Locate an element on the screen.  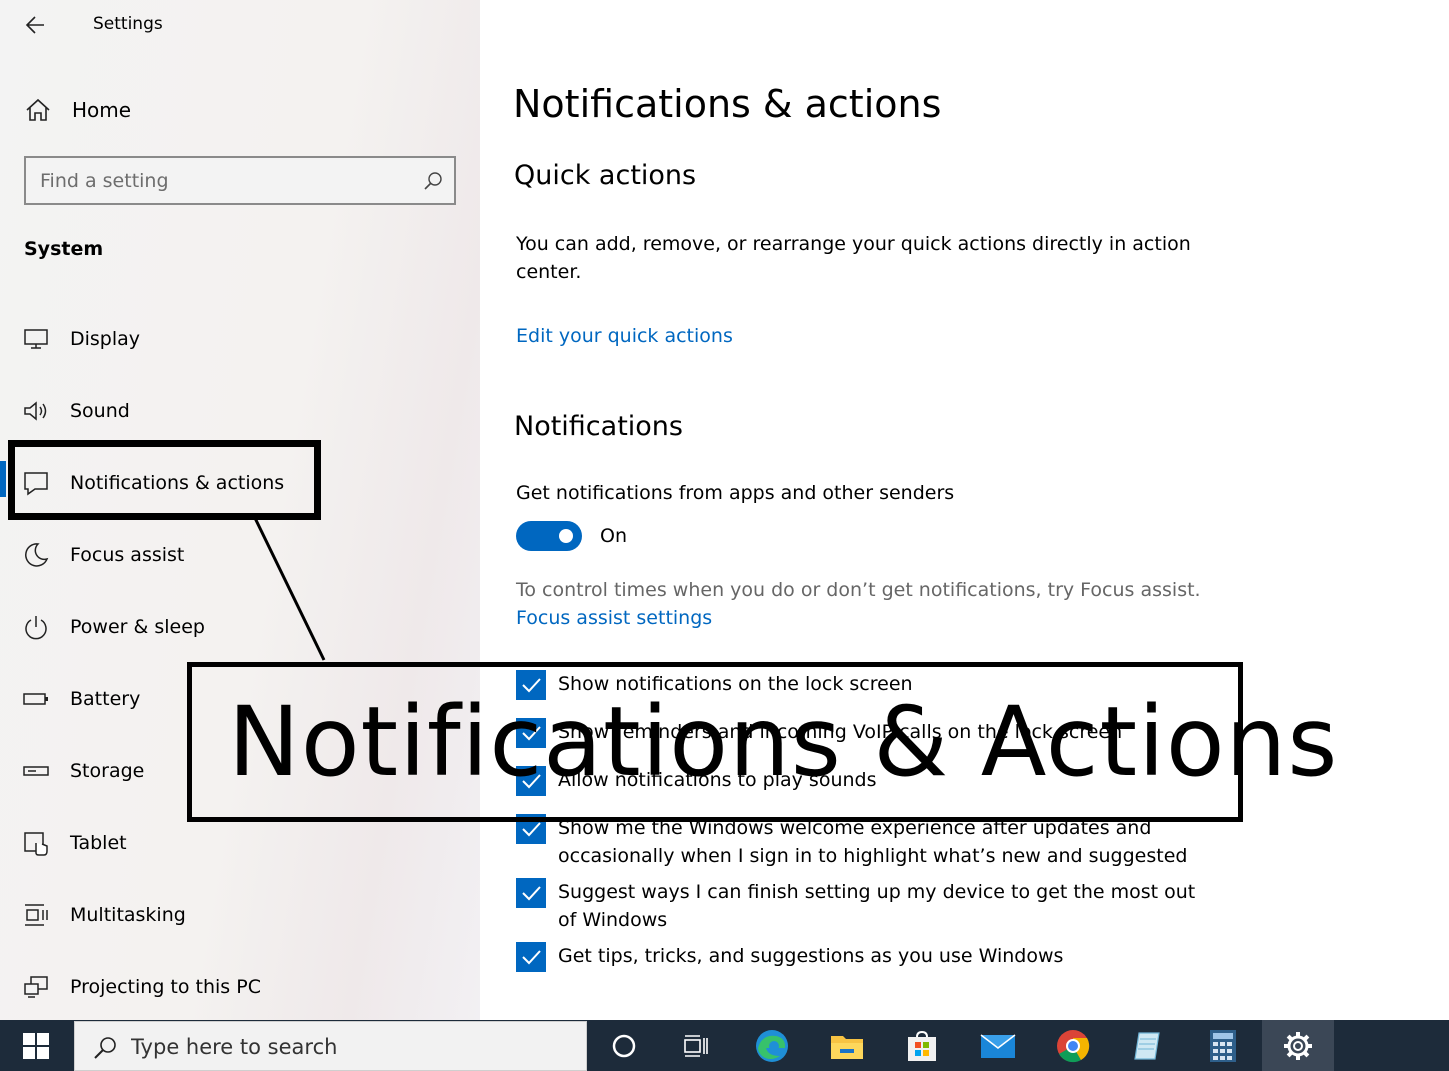
taskbar is located at coordinates (724, 1045).